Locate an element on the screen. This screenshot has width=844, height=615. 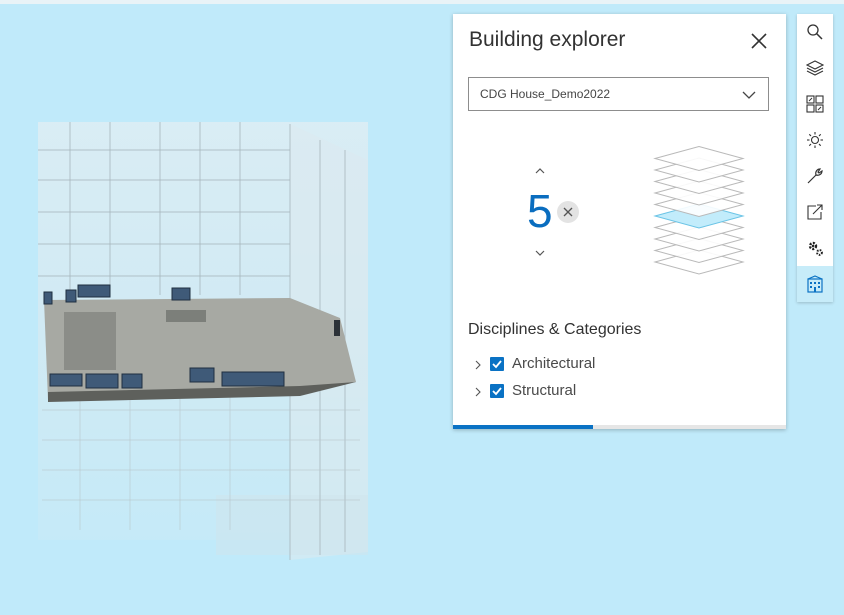
tools-toolbar is located at coordinates (815, 158).